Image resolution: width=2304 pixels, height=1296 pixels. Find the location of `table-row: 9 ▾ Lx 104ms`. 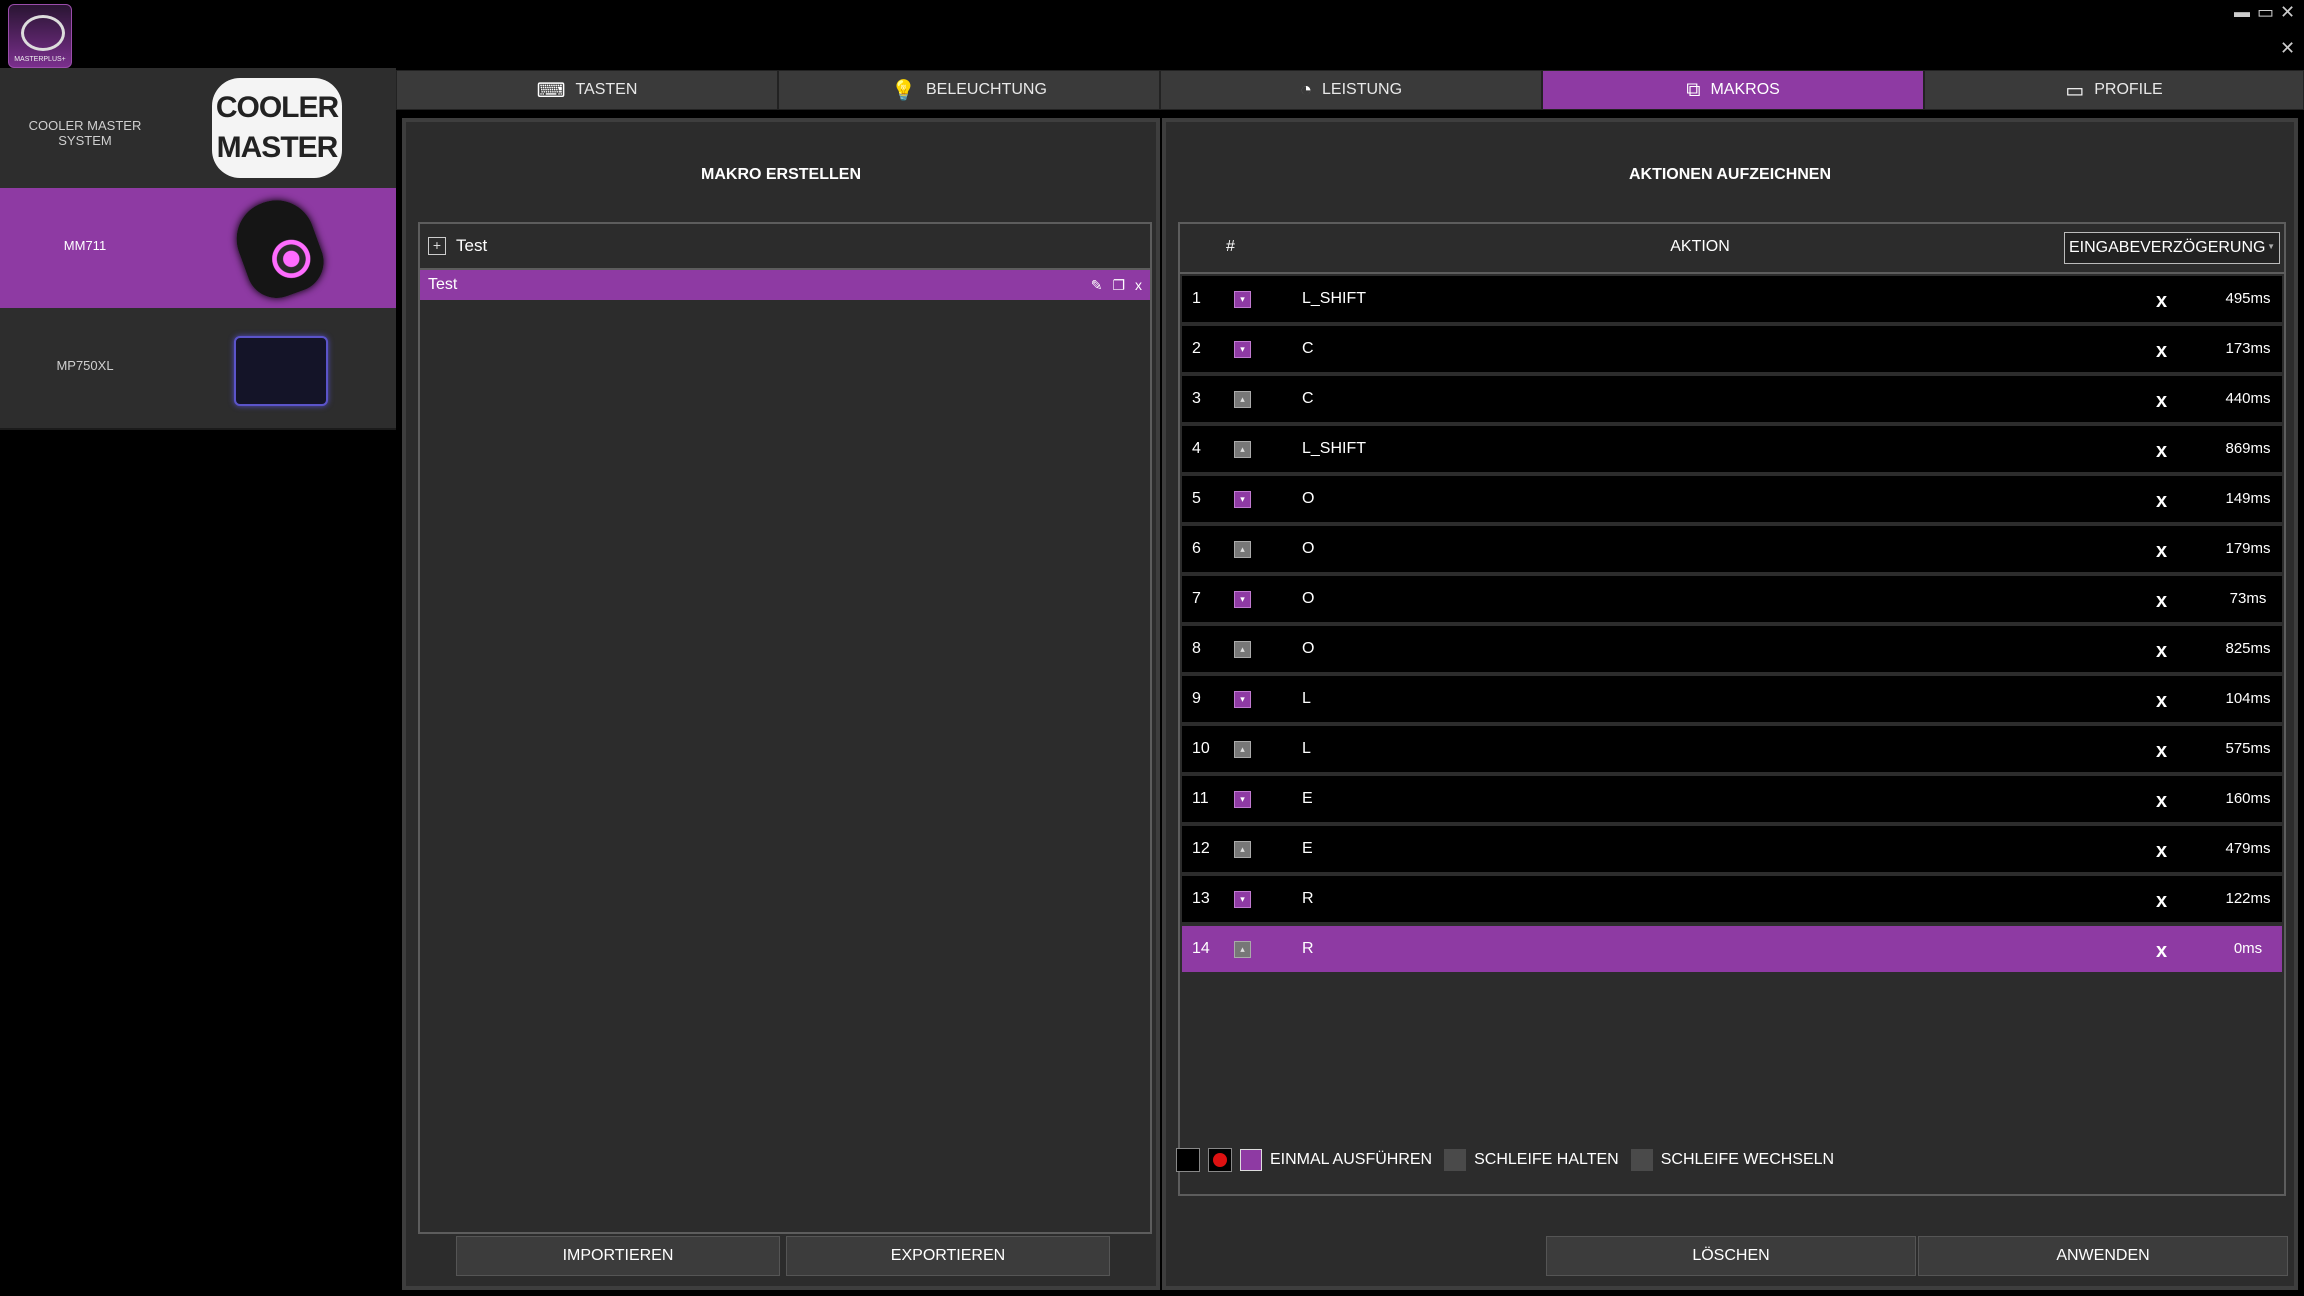

table-row: 9 ▾ Lx 104ms is located at coordinates (1732, 701).